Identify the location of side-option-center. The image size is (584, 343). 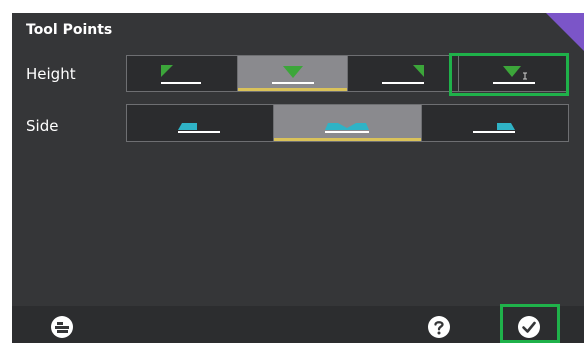
(348, 123).